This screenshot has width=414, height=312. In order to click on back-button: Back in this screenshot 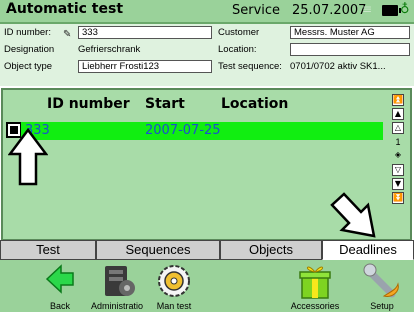, I will do `click(60, 286)`.